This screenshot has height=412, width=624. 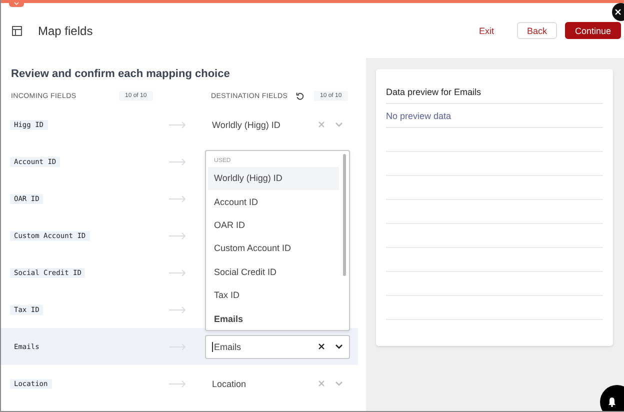 I want to click on dropdown-option: Account ID, so click(x=273, y=202).